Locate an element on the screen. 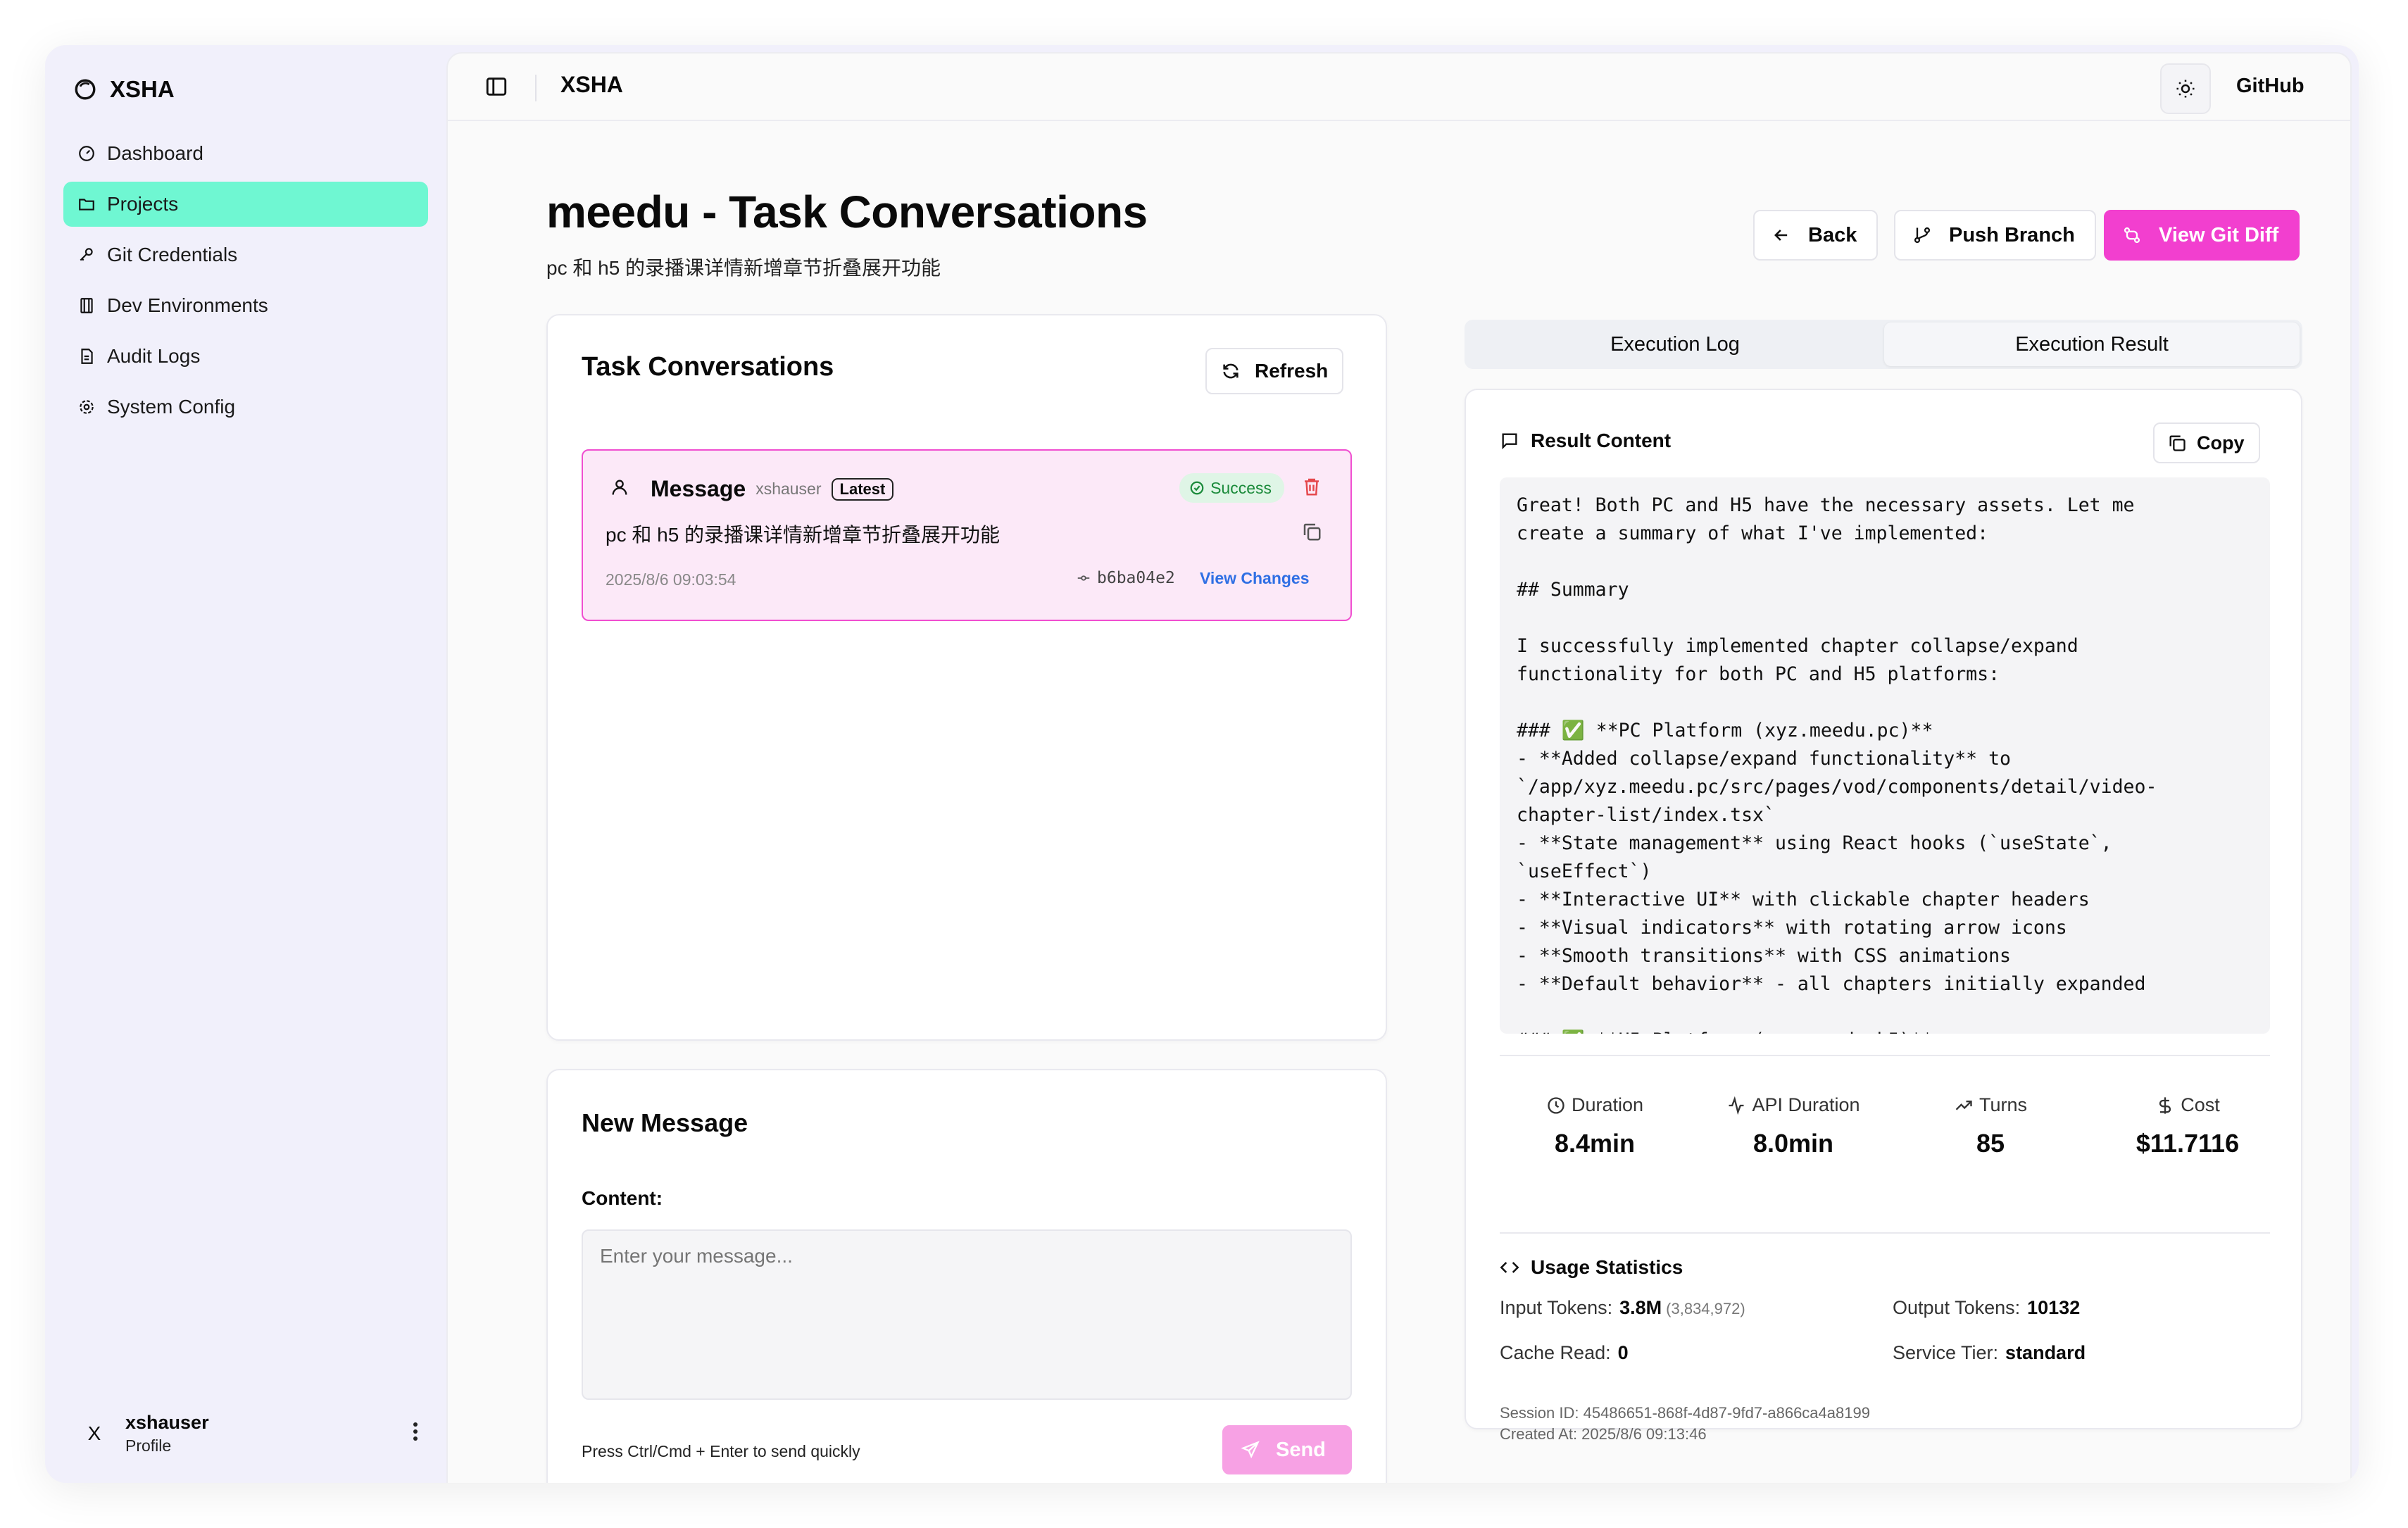 The width and height of the screenshot is (2408, 1528). message-square-icon is located at coordinates (1509, 441).